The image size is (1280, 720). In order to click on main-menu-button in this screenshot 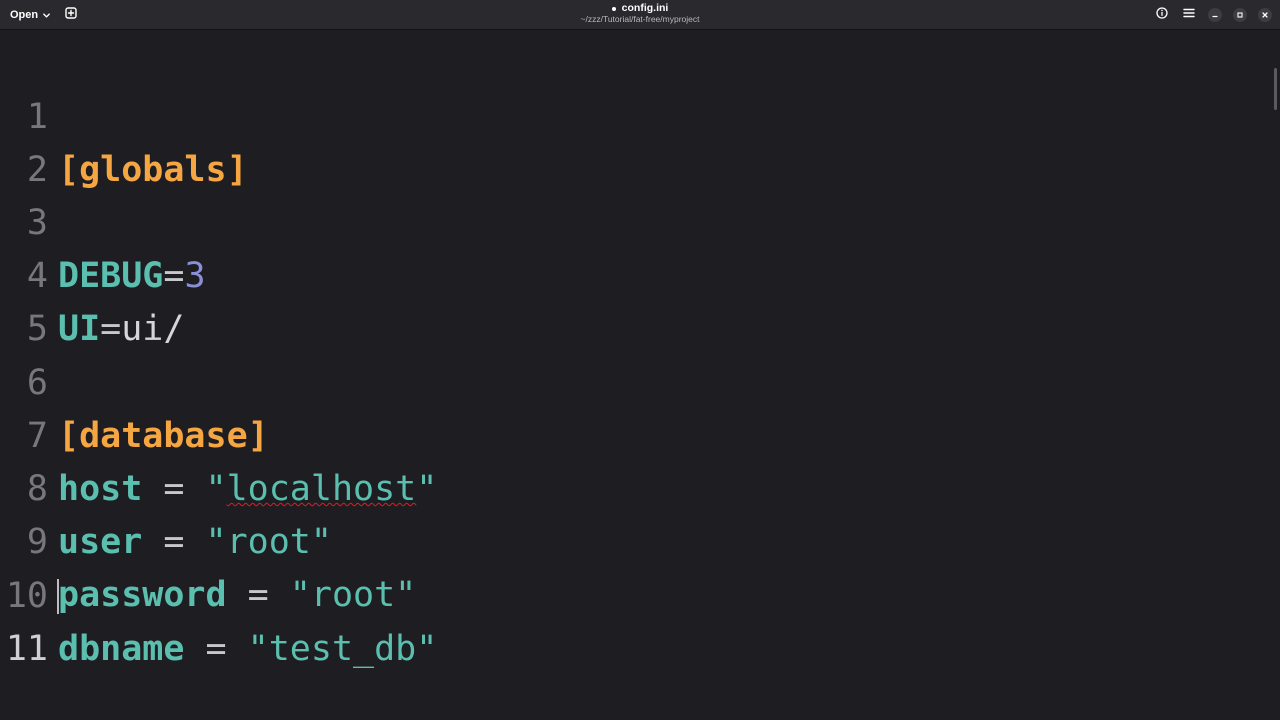, I will do `click(1189, 15)`.